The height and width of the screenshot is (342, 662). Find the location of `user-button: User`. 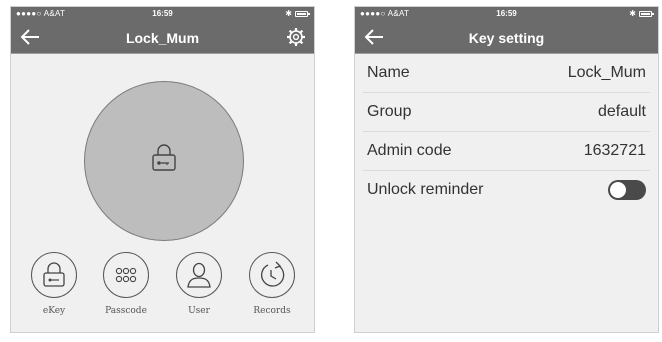

user-button: User is located at coordinates (199, 284).